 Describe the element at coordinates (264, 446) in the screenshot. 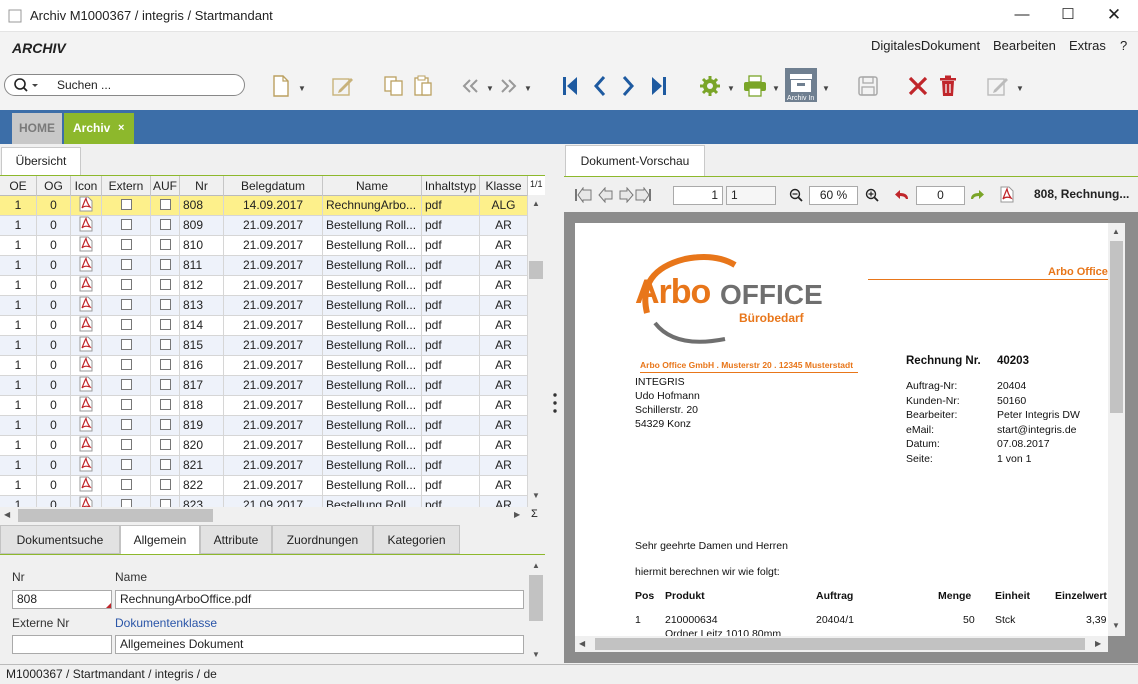

I see `table-row: 1 0 820 21.09.2017 Bestellung Roll... pdf AR` at that location.